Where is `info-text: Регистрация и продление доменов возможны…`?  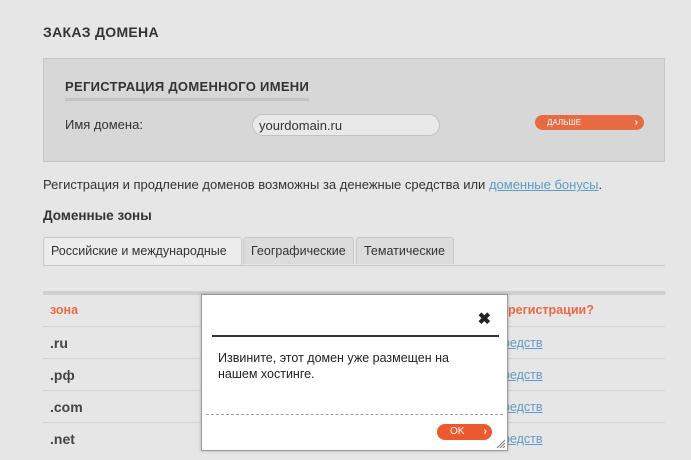
info-text: Регистрация и продление доменов возможны… is located at coordinates (266, 184).